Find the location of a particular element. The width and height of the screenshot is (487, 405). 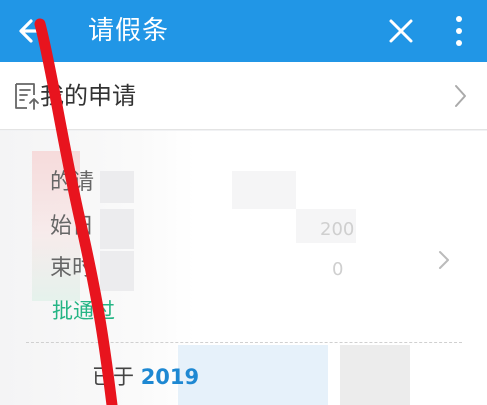

approval-footer-year: 2019 is located at coordinates (170, 377).